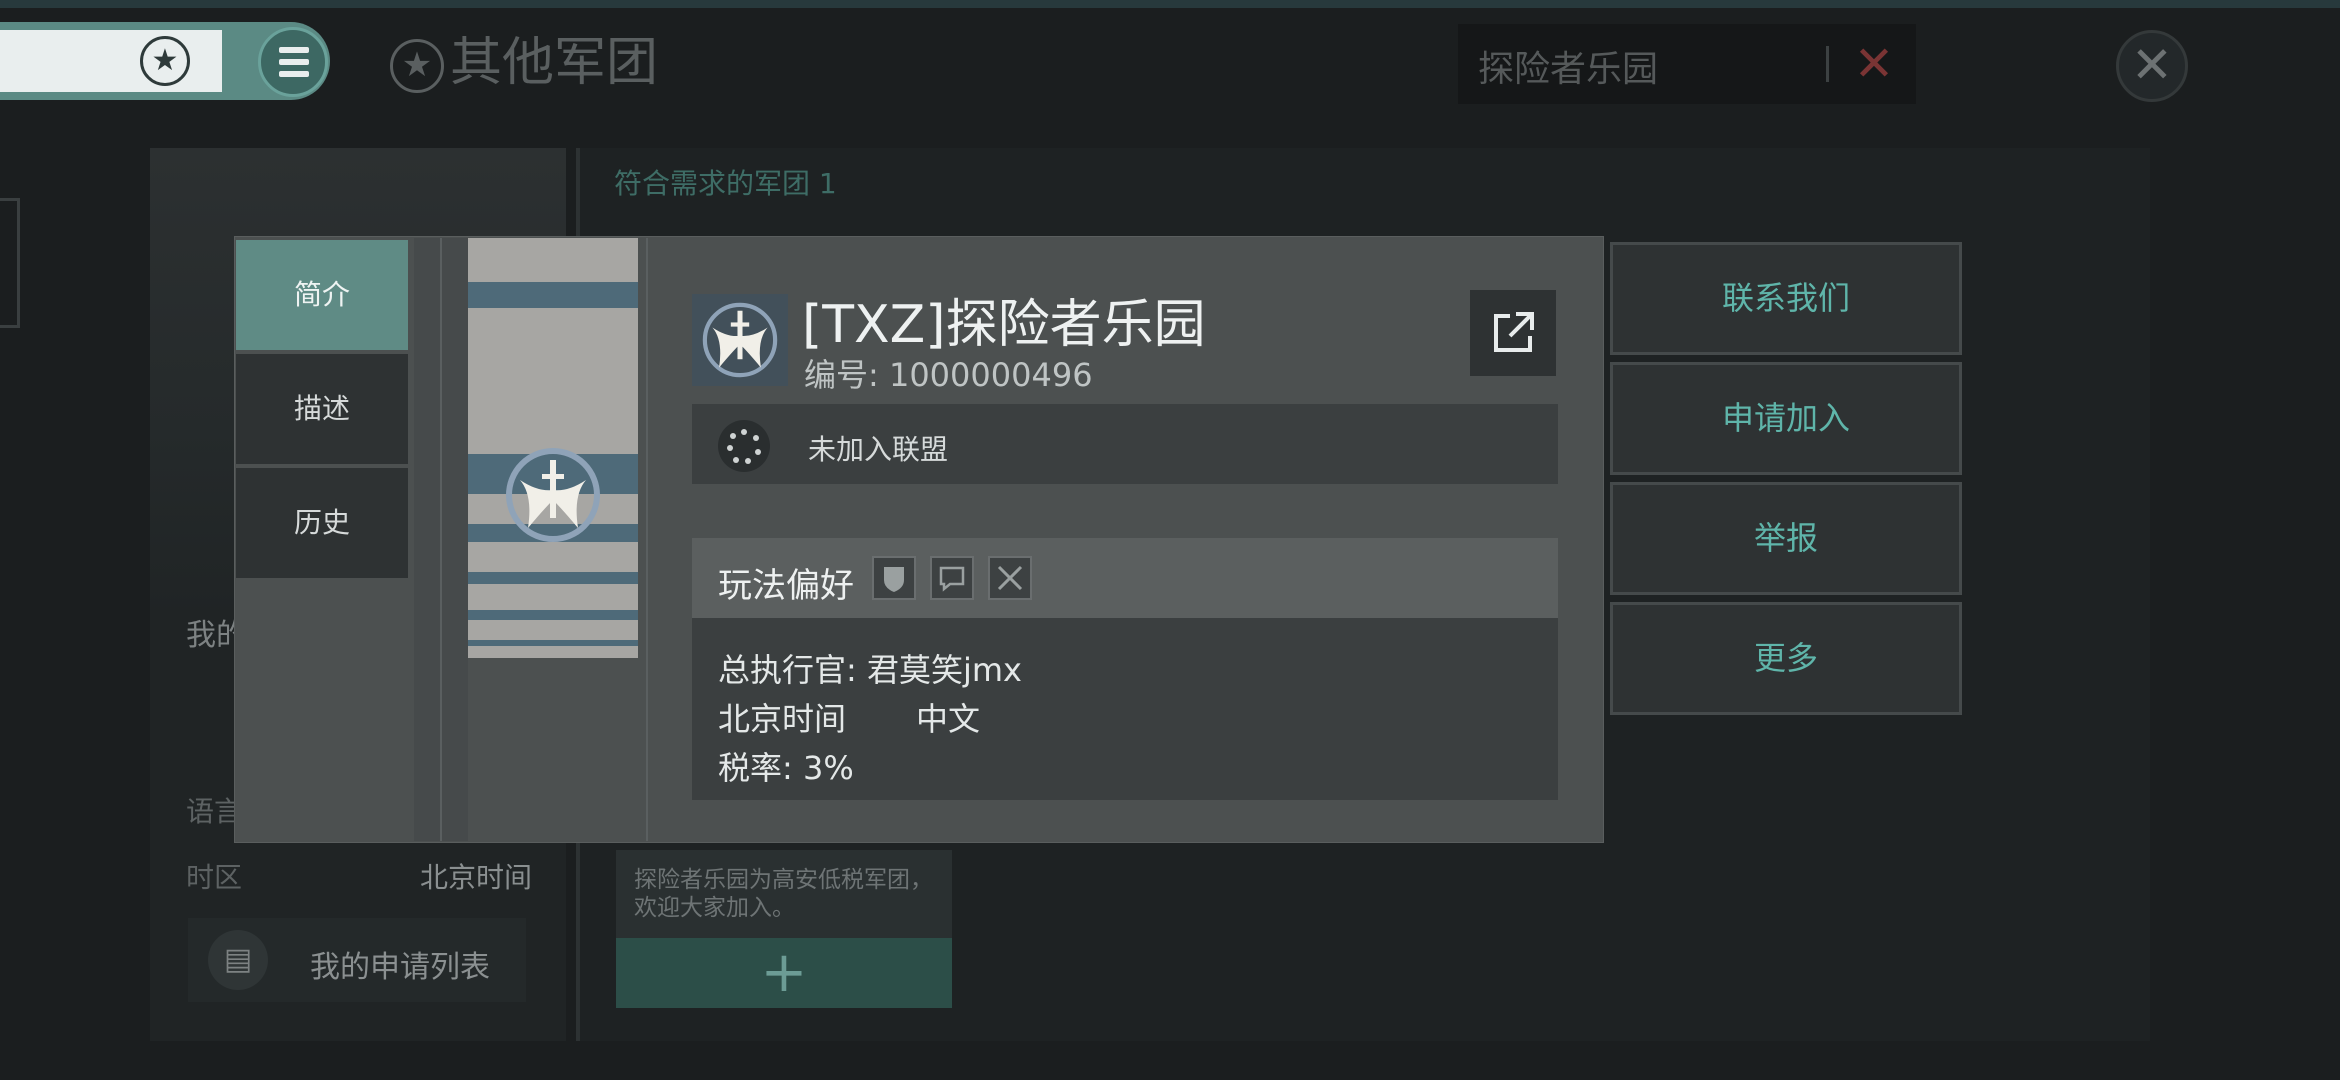 Image resolution: width=2340 pixels, height=1080 pixels. Describe the element at coordinates (165, 61) in the screenshot. I see `star-icon: ★` at that location.